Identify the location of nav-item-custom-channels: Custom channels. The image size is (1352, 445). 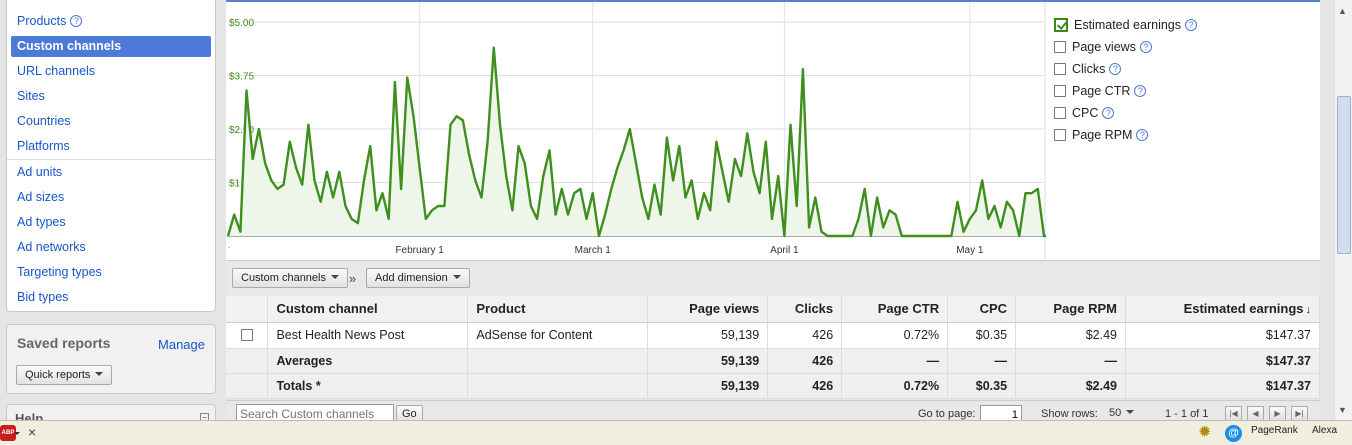
(111, 46).